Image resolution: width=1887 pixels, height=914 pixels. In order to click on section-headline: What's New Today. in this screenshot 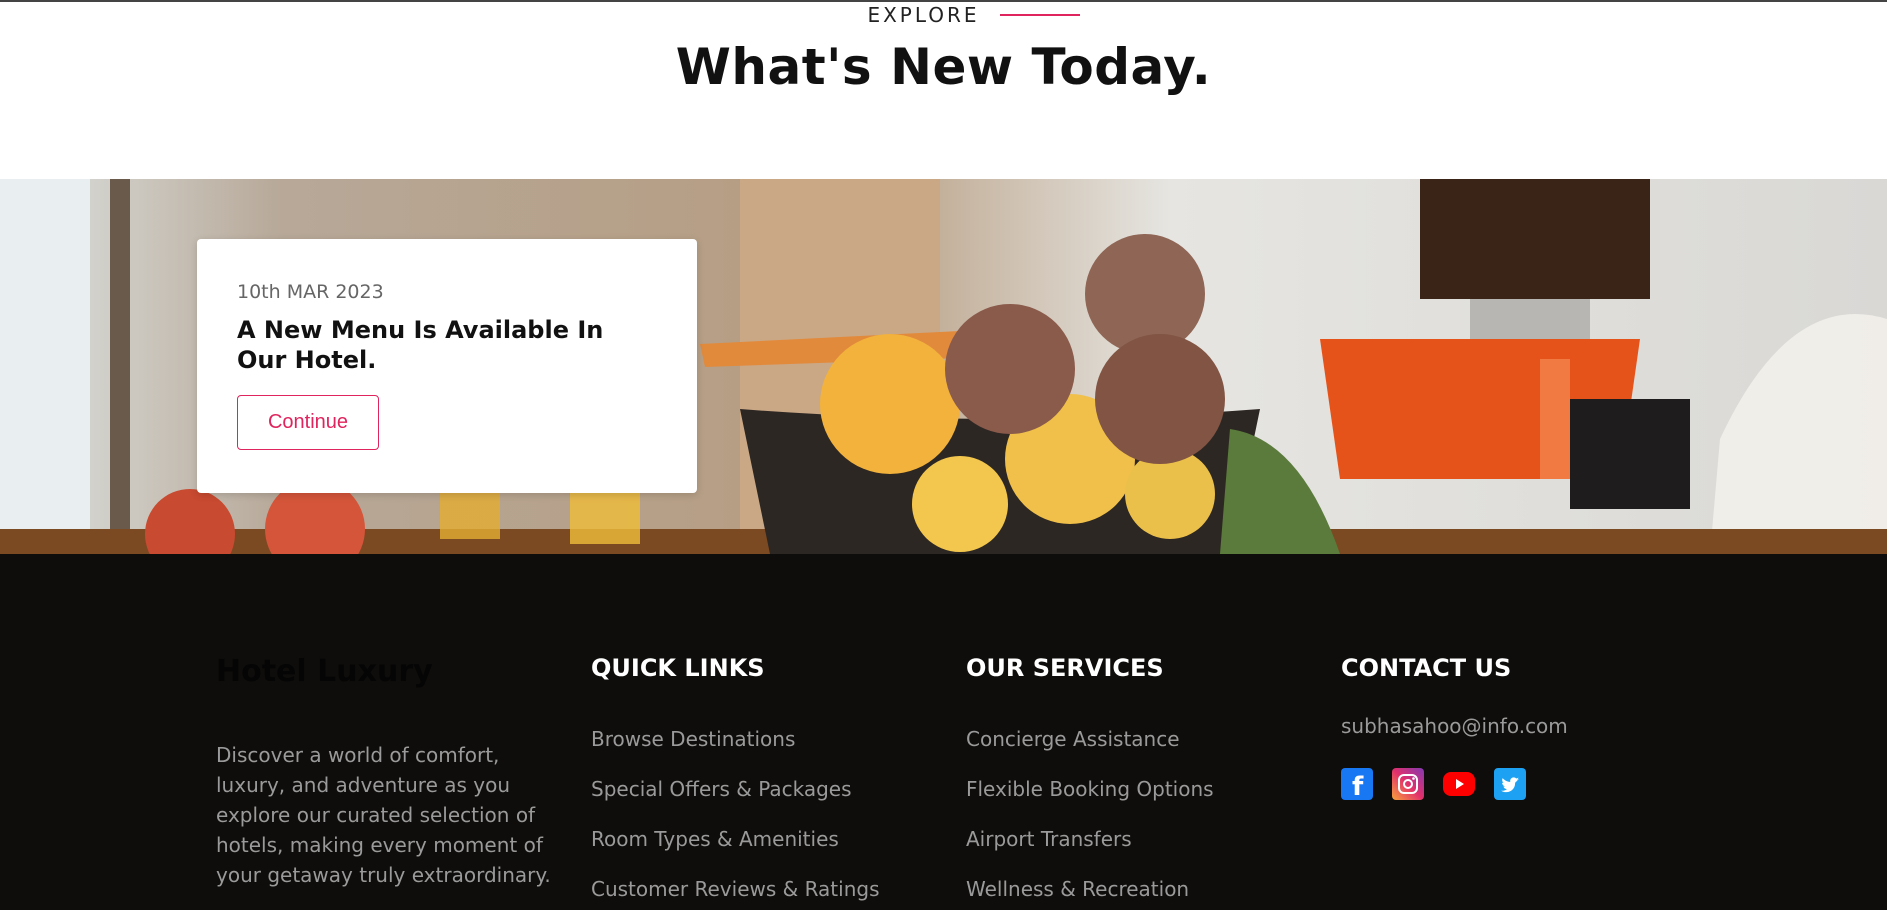, I will do `click(943, 67)`.